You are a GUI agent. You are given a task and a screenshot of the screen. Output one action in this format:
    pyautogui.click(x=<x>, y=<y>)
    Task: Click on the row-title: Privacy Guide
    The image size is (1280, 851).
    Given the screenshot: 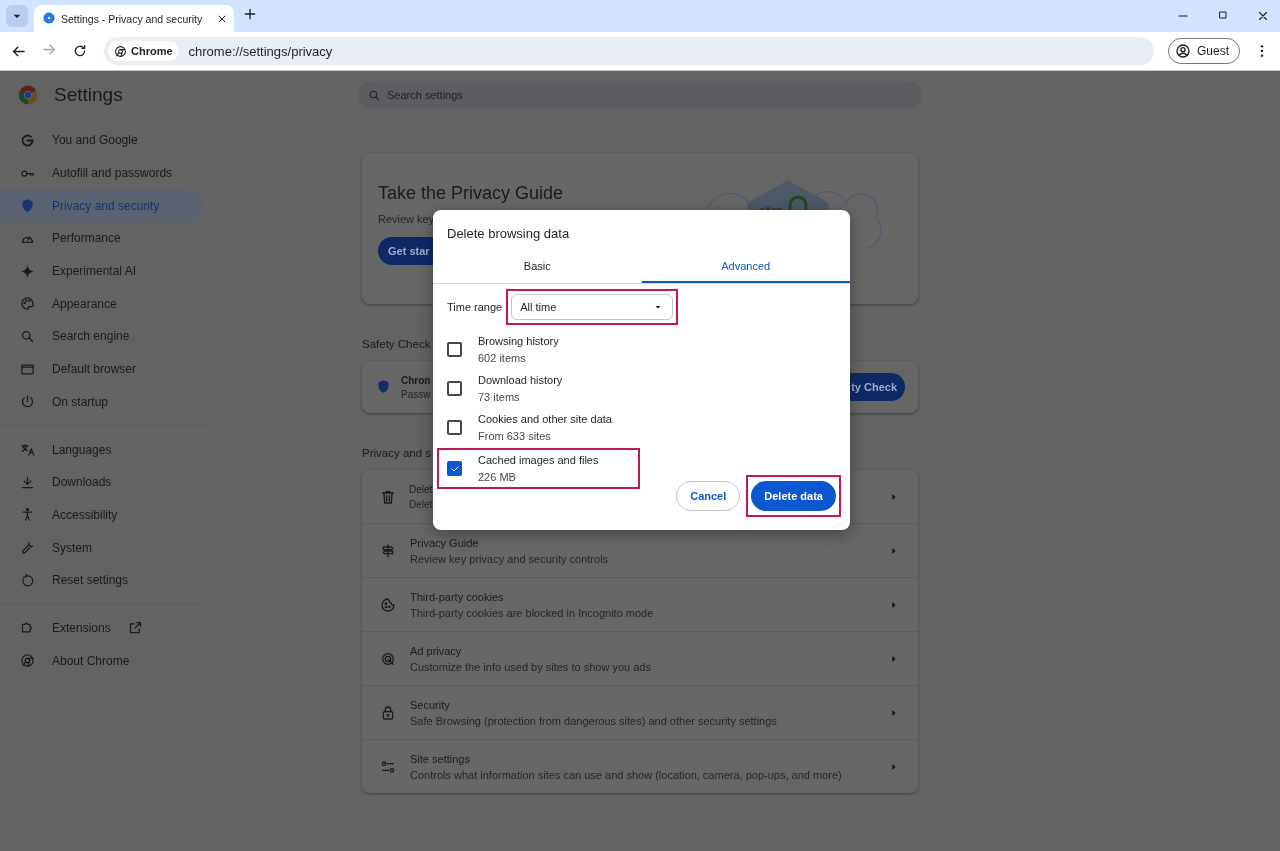 What is the action you would take?
    pyautogui.click(x=445, y=542)
    